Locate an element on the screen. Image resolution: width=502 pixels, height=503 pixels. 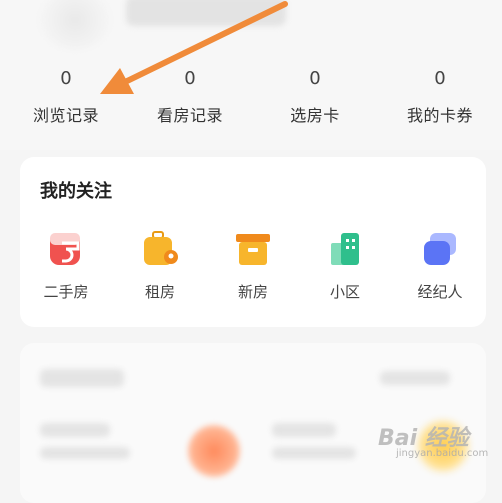
second-hand-house-icon is located at coordinates (66, 249).